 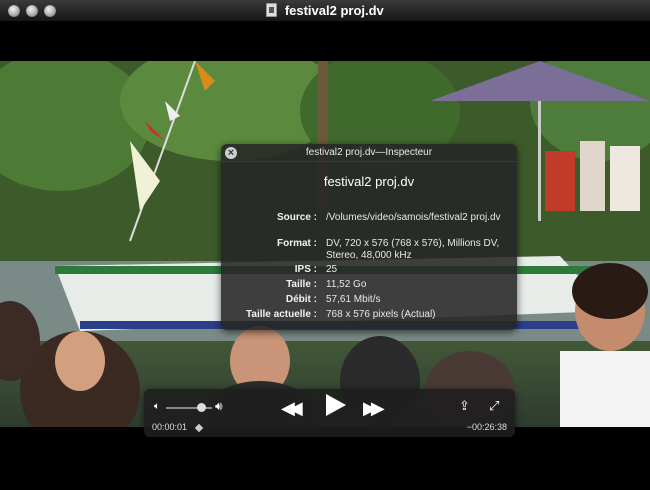 What do you see at coordinates (219, 406) in the screenshot?
I see `volume-high-icon: 🔊︎` at bounding box center [219, 406].